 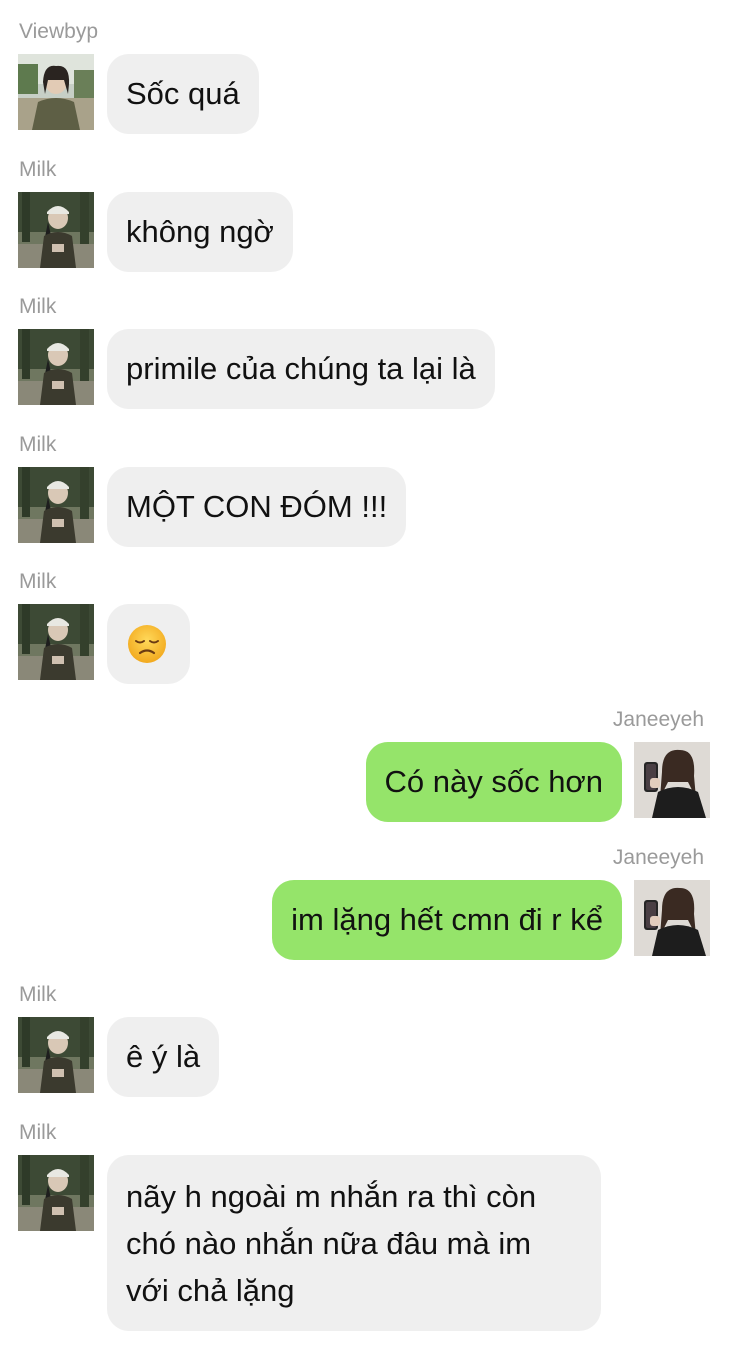 I want to click on message-bubble: ê ý là, so click(x=163, y=1057).